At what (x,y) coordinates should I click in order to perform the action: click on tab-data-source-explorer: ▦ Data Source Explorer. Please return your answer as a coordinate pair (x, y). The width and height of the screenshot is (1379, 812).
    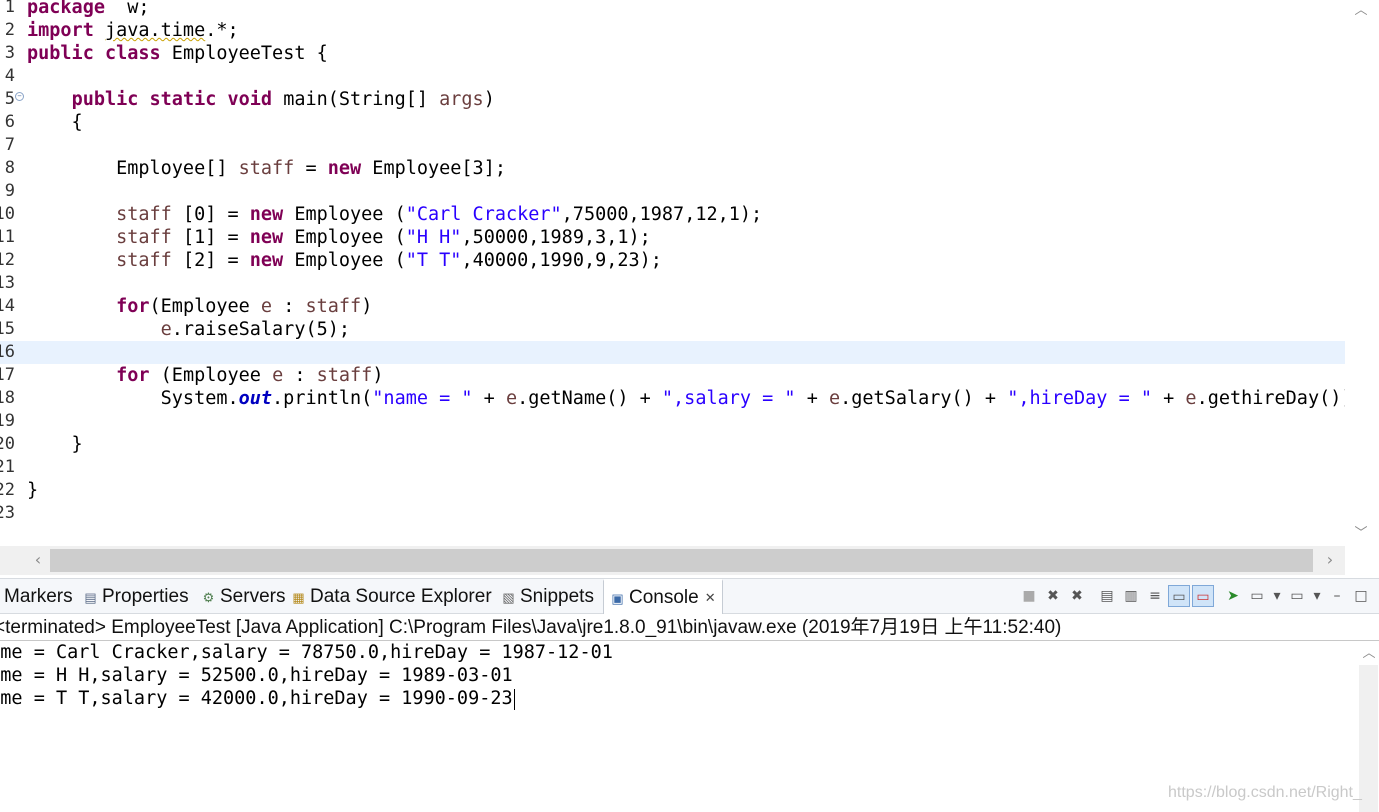
    Looking at the image, I should click on (391, 597).